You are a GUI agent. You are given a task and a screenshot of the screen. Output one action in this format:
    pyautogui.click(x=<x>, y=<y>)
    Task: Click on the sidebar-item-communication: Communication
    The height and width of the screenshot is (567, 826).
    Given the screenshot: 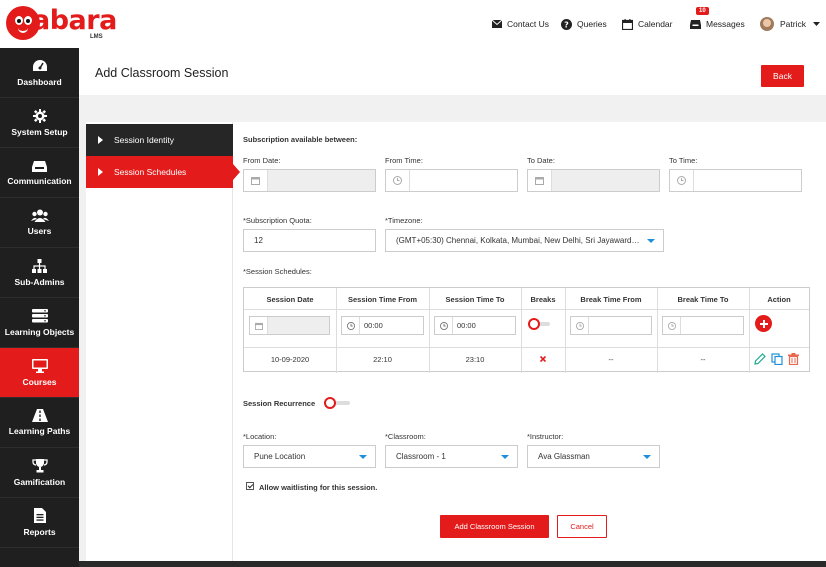 What is the action you would take?
    pyautogui.click(x=39, y=173)
    